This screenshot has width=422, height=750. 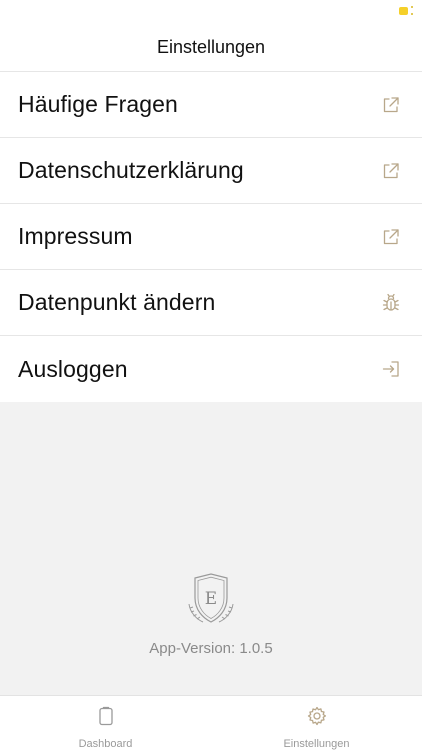 I want to click on battery-icon, so click(x=403, y=11).